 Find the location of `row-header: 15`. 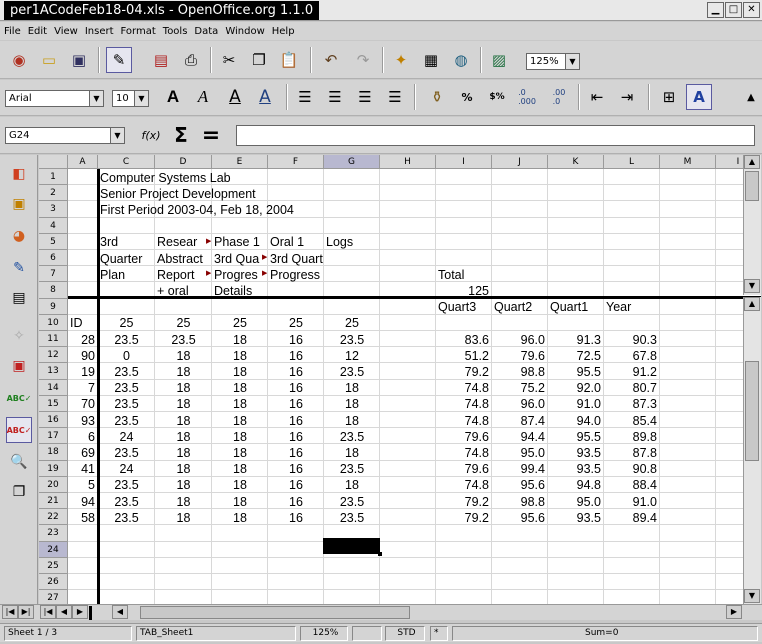

row-header: 15 is located at coordinates (53, 403).